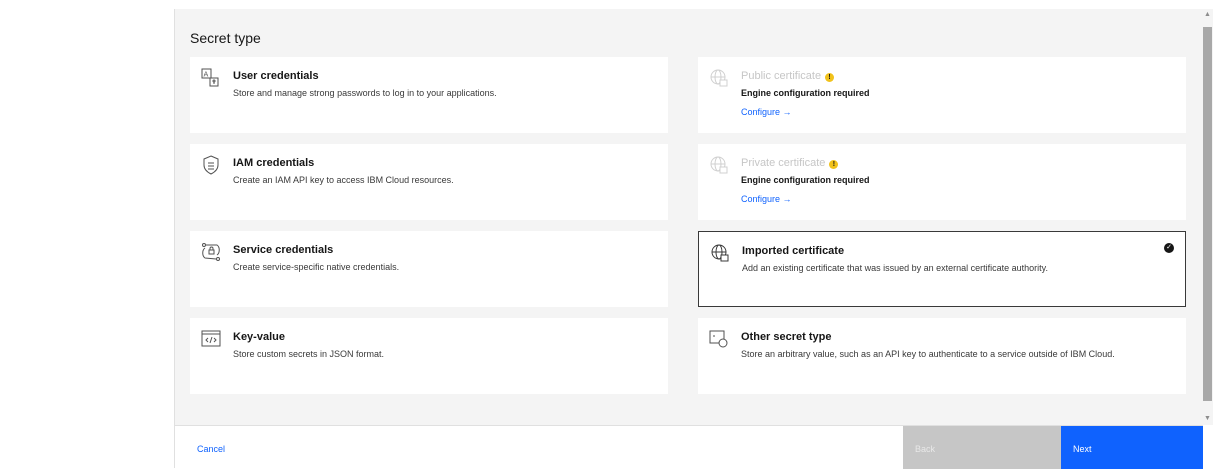 The width and height of the screenshot is (1213, 469). I want to click on tile-title: Imported certificate, so click(793, 251).